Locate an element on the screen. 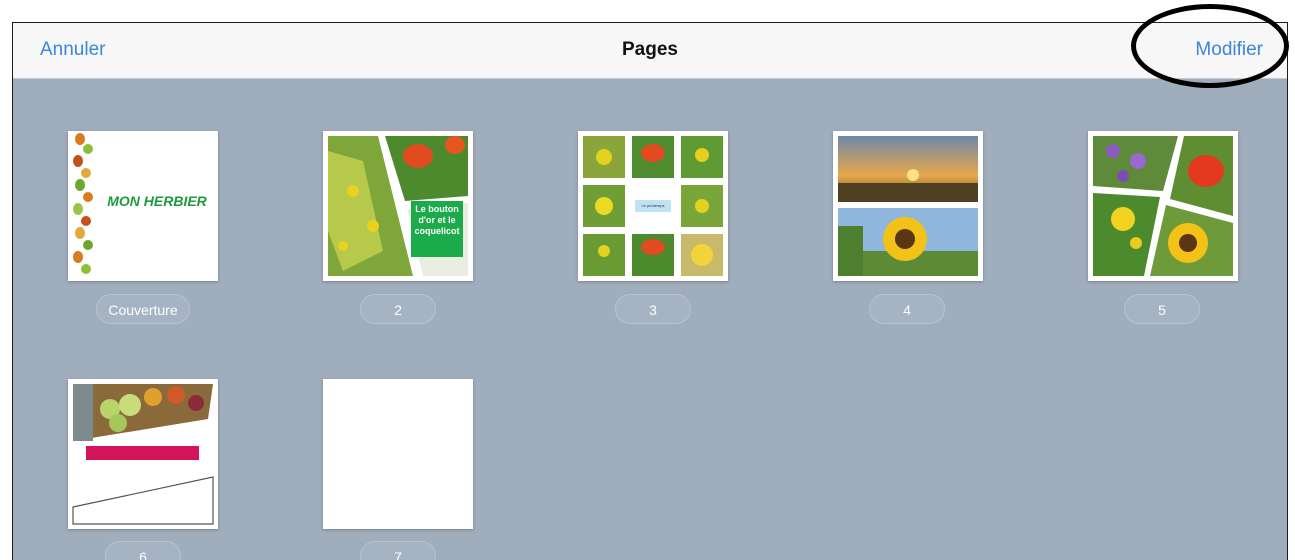 This screenshot has width=1295, height=560. page-label-7: 7 is located at coordinates (398, 550).